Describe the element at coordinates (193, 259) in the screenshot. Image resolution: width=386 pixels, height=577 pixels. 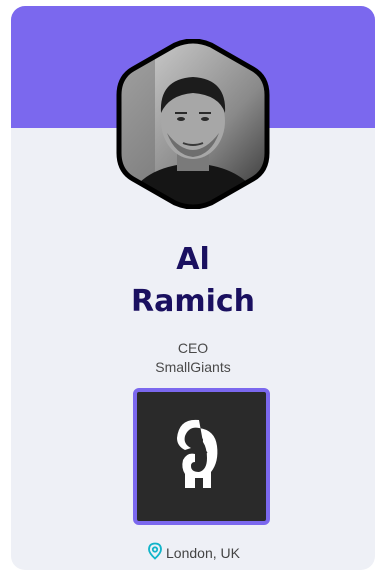
I see `profile-first-name: Al` at that location.